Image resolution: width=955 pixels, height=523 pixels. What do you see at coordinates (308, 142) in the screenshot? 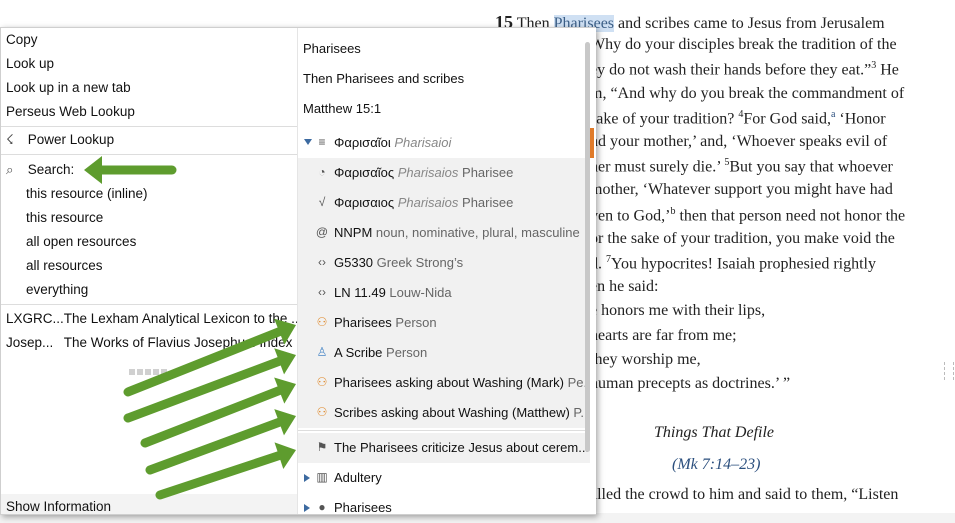
I see `collapse-triangle-icon` at bounding box center [308, 142].